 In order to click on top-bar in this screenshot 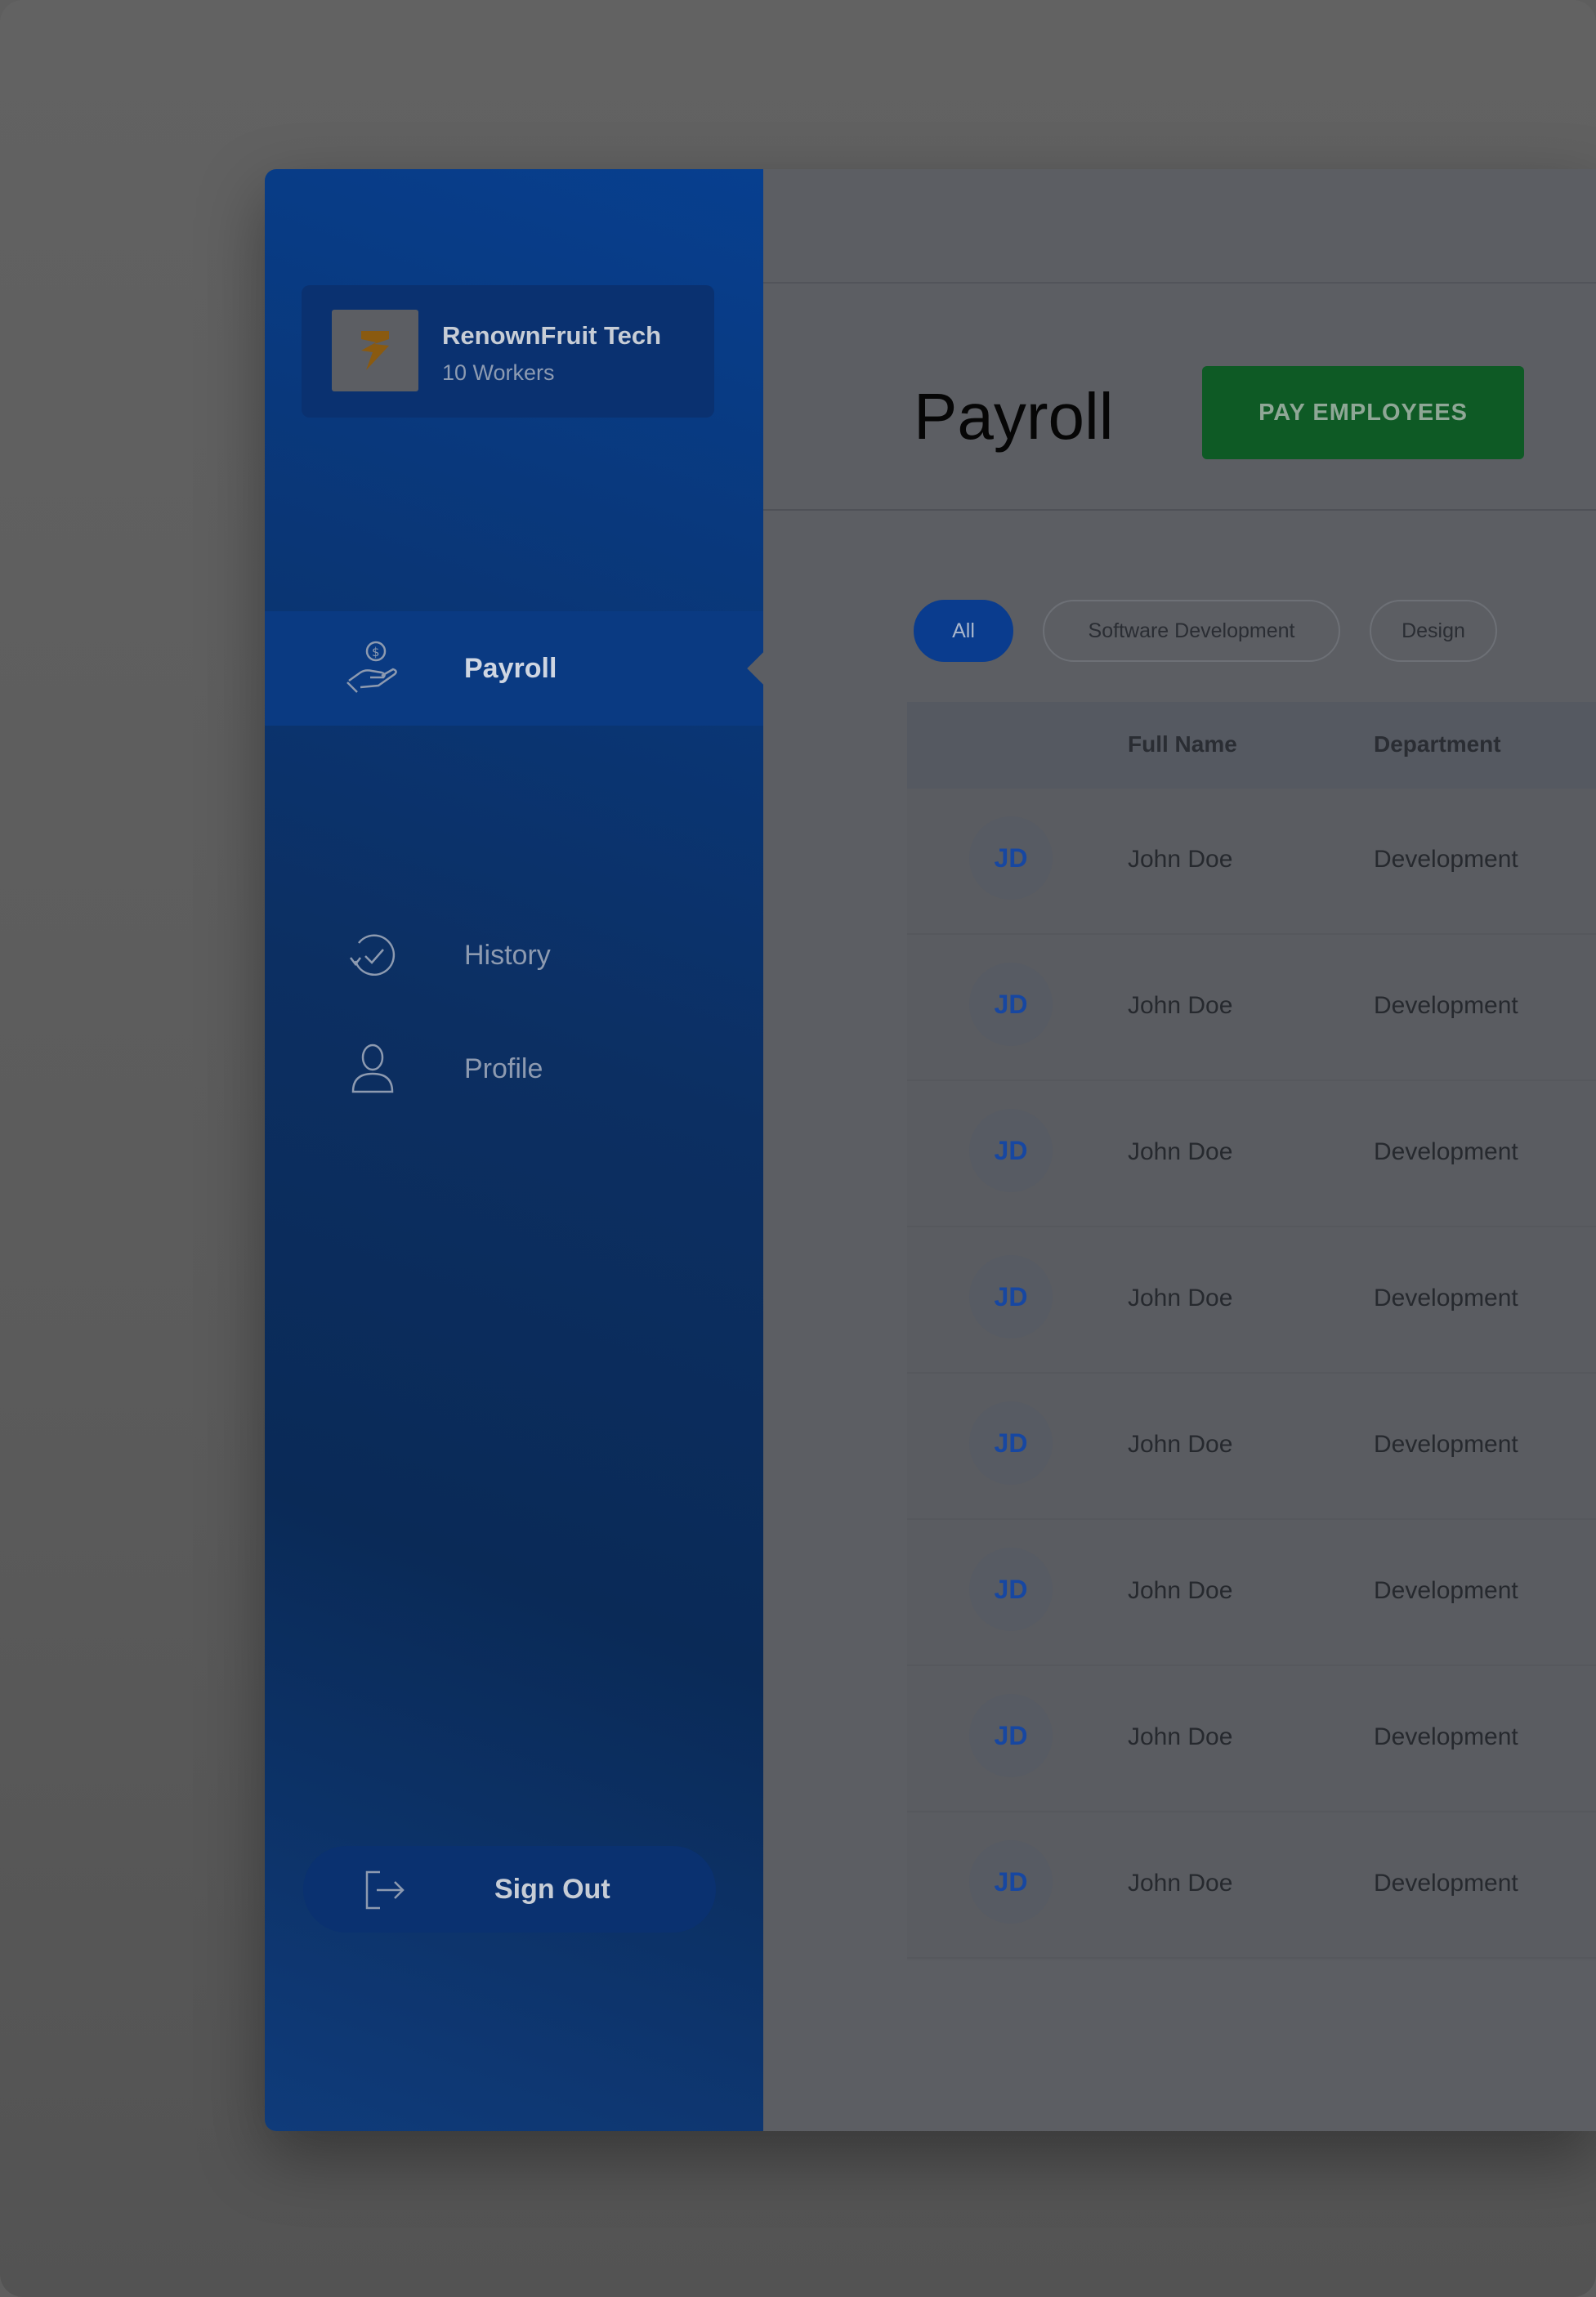, I will do `click(1179, 226)`.